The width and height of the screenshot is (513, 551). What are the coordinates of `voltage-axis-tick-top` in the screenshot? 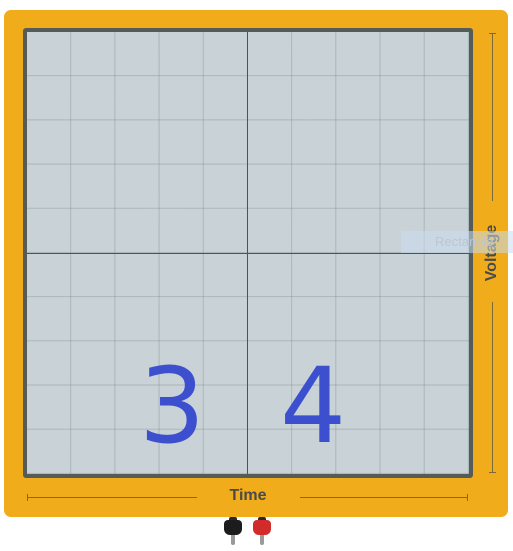 It's located at (492, 33).